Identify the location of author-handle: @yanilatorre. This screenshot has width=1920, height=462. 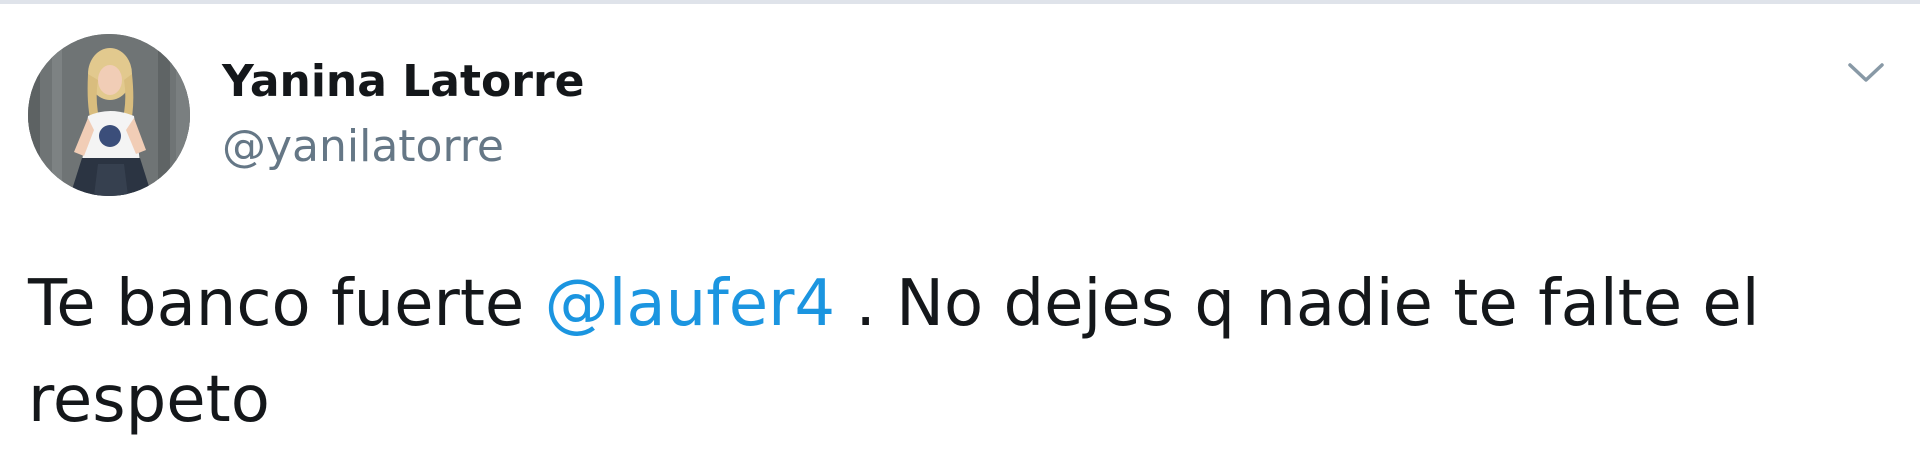
(363, 146).